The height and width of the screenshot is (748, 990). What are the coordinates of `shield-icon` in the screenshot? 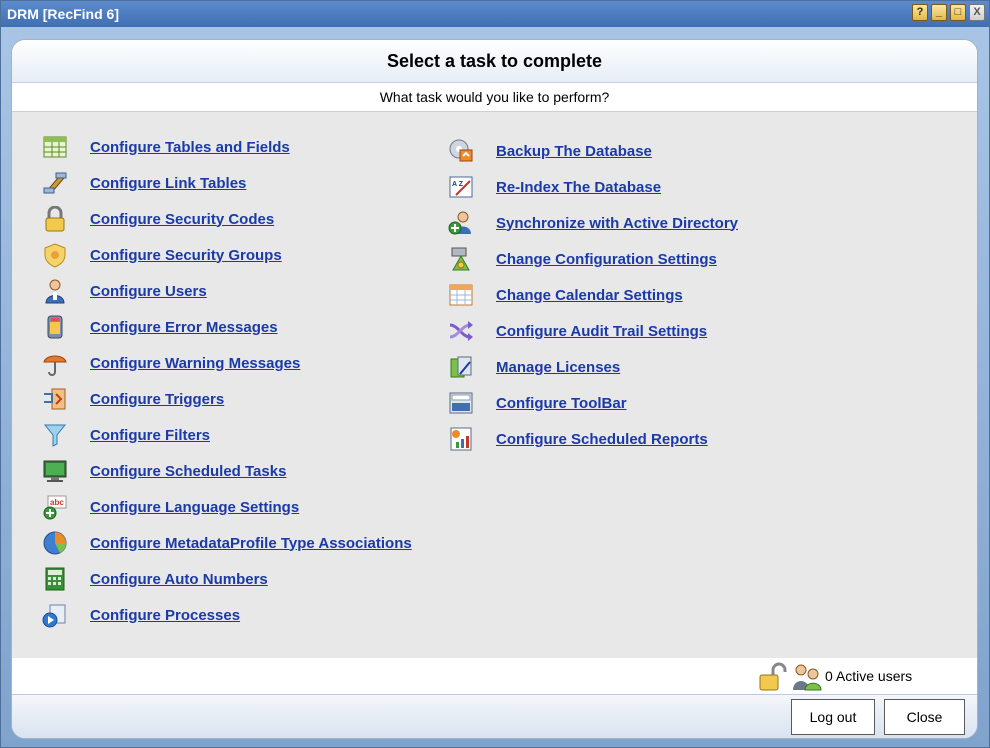 It's located at (55, 255).